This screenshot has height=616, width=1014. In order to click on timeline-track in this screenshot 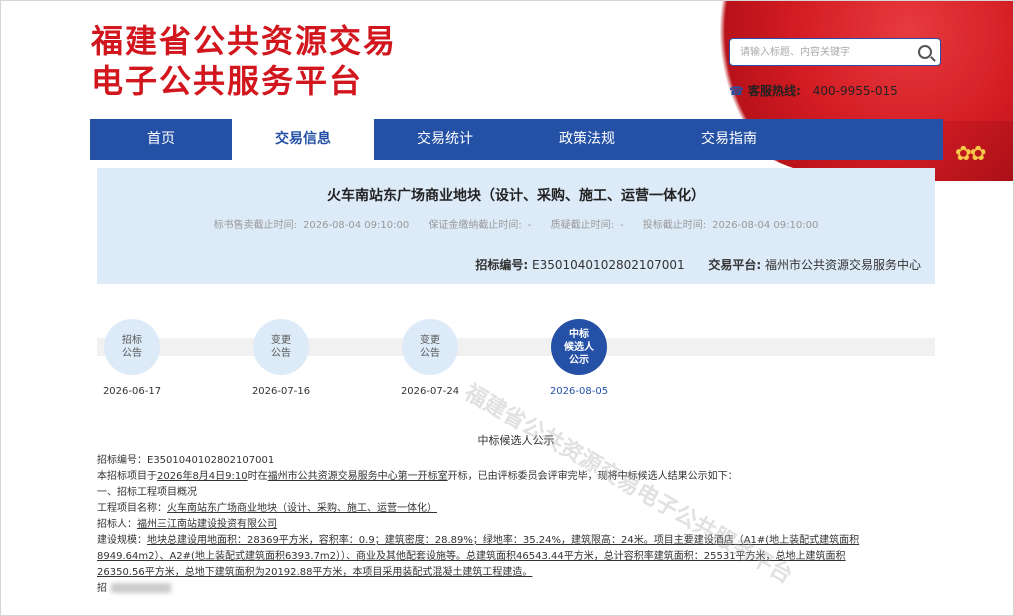, I will do `click(516, 347)`.